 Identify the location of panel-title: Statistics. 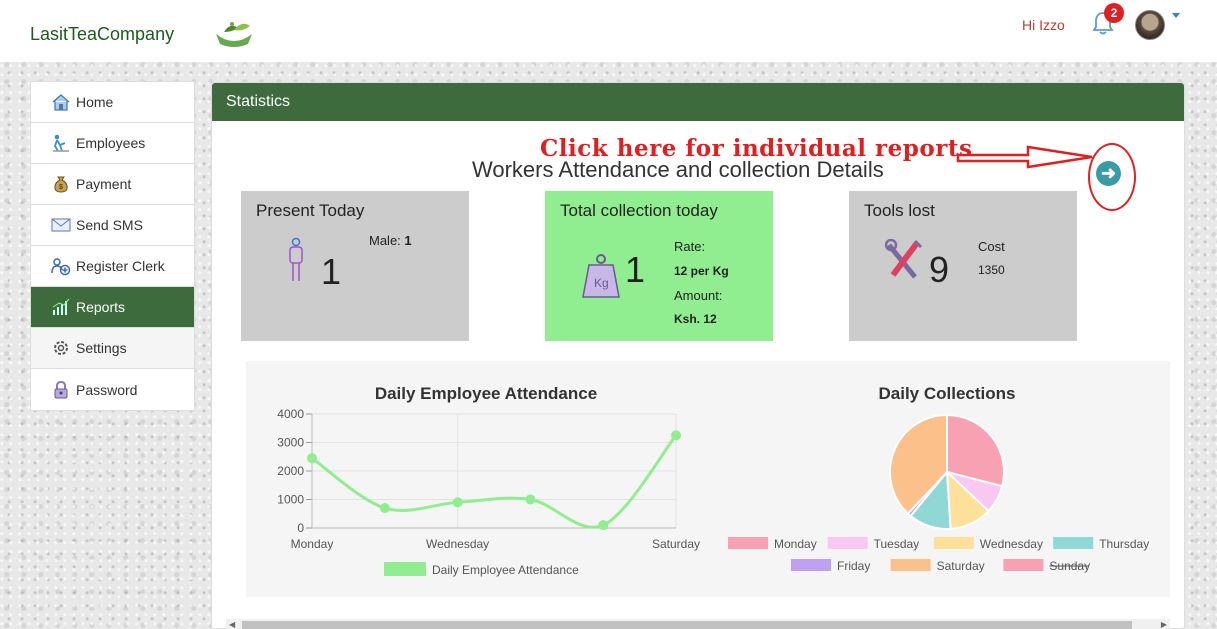
(698, 102).